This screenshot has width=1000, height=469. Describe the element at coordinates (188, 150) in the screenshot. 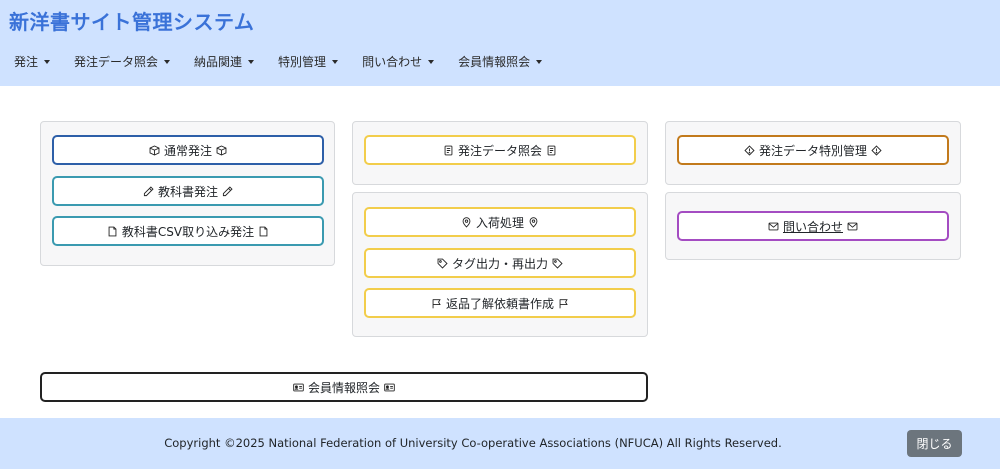

I see `normal-order-button: 通常発注` at that location.